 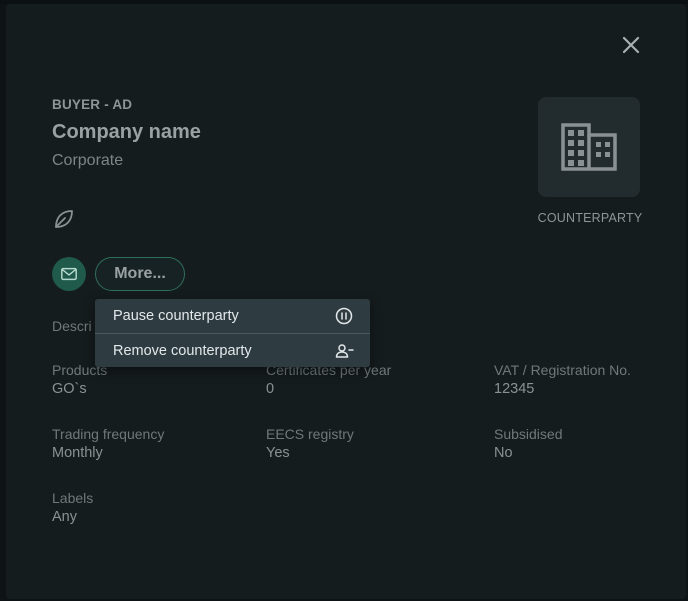 What do you see at coordinates (528, 434) in the screenshot?
I see `subsidised-label: Subsidised` at bounding box center [528, 434].